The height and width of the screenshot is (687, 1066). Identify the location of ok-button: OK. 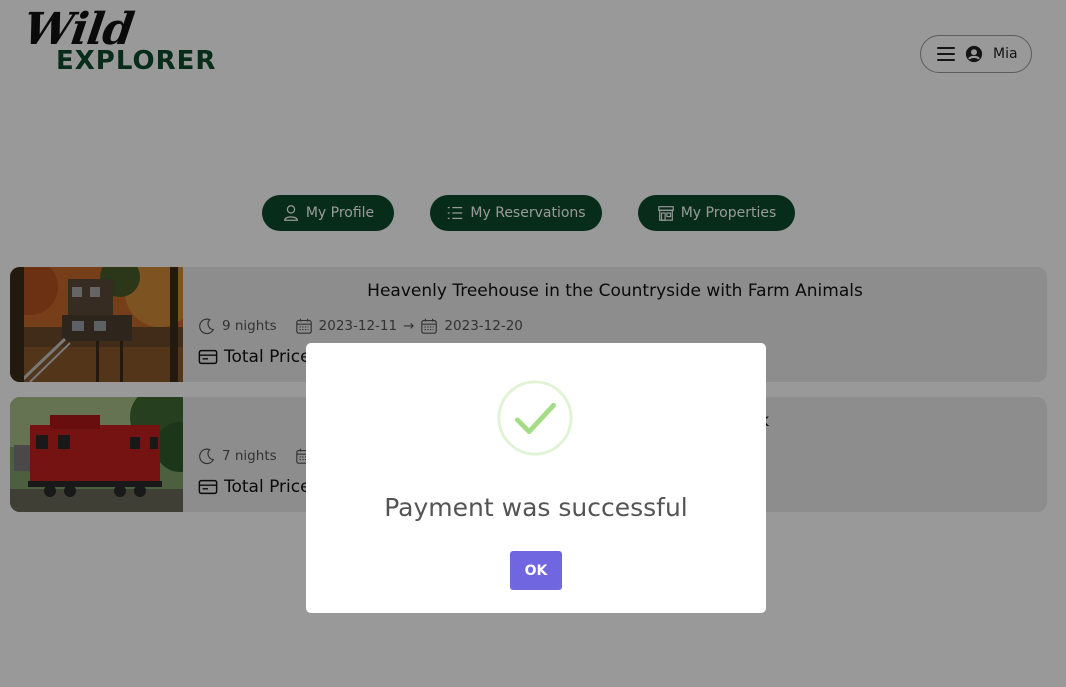
(536, 570).